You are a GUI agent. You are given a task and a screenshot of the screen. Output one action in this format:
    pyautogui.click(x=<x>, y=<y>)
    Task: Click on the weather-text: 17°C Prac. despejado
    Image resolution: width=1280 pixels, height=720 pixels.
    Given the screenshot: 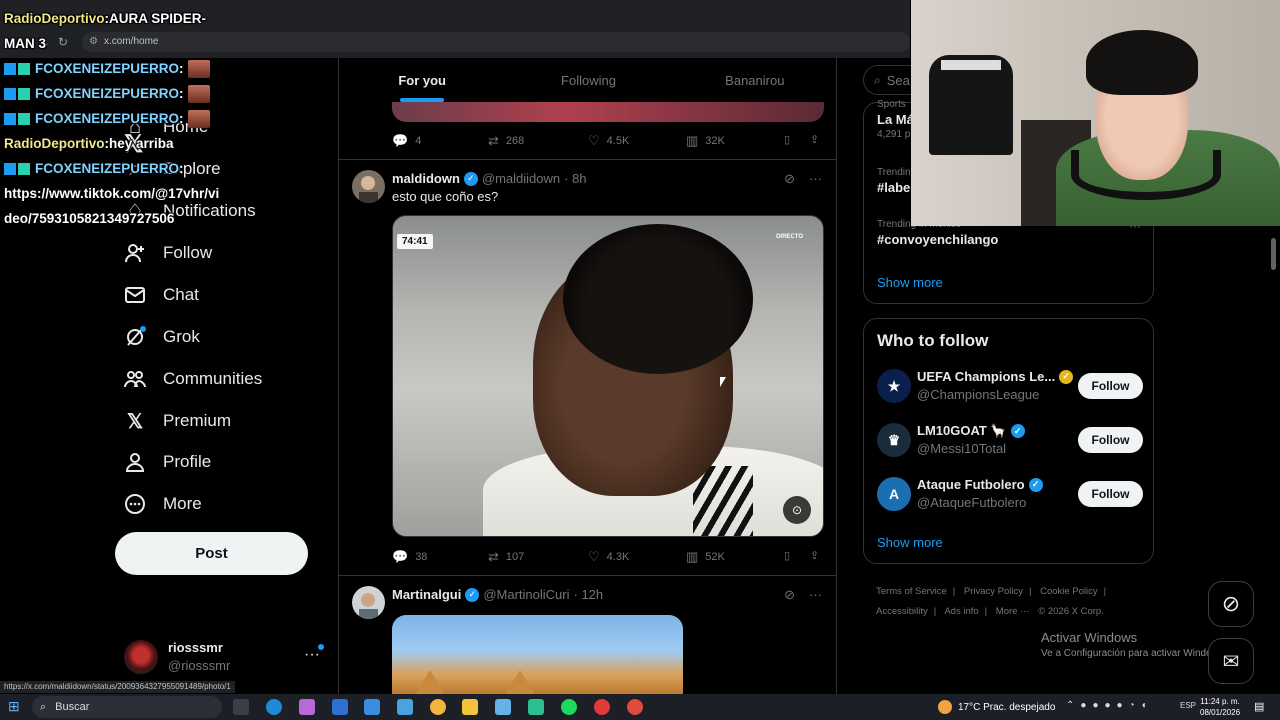 What is the action you would take?
    pyautogui.click(x=1007, y=707)
    